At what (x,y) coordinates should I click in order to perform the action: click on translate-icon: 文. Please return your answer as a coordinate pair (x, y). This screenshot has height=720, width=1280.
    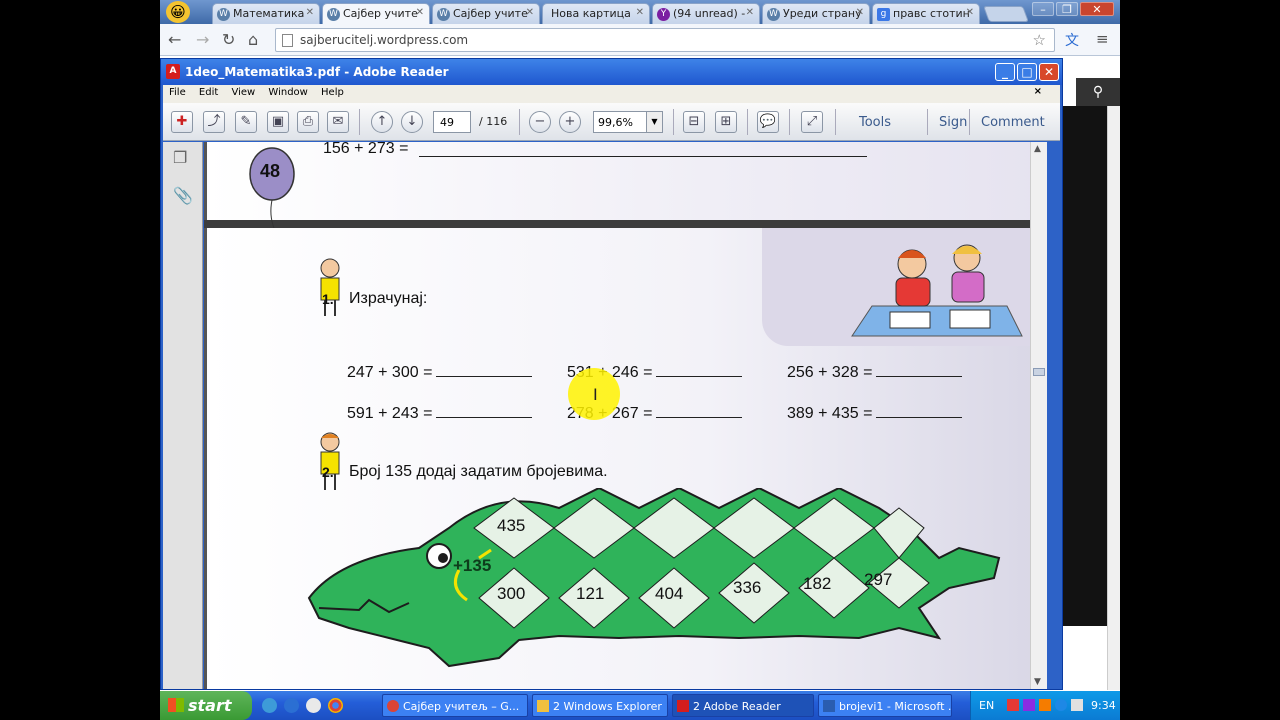
    Looking at the image, I should click on (1072, 40).